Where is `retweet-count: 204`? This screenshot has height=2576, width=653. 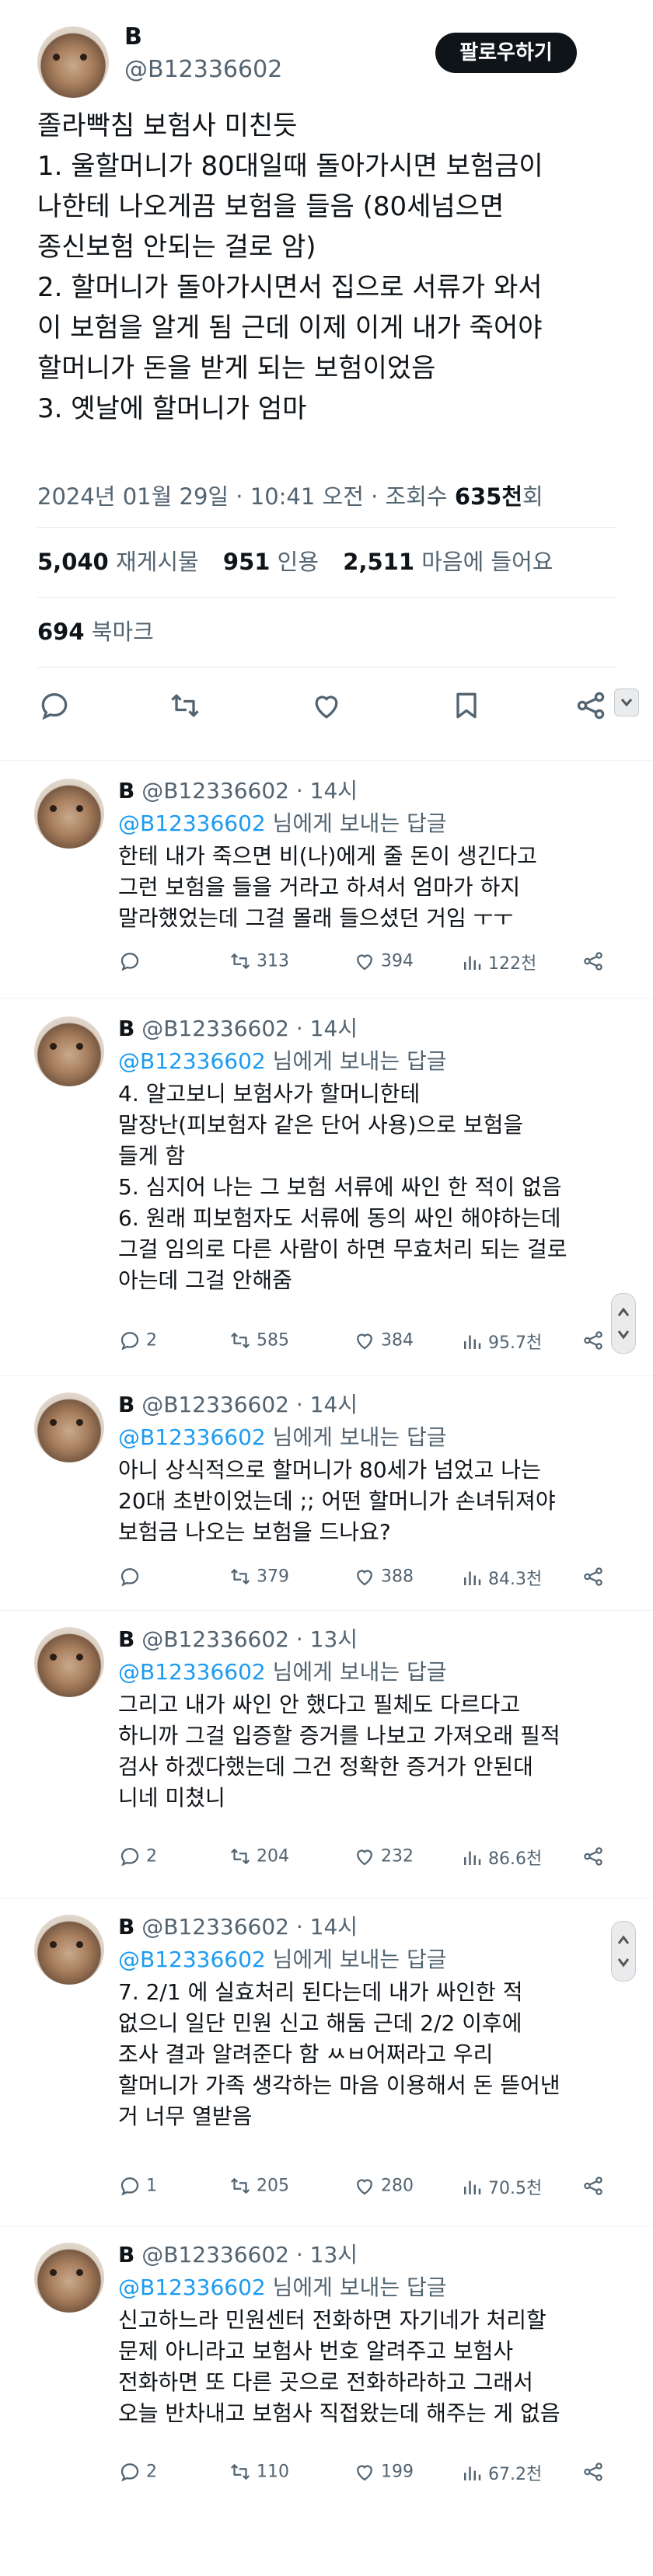 retweet-count: 204 is located at coordinates (273, 1856).